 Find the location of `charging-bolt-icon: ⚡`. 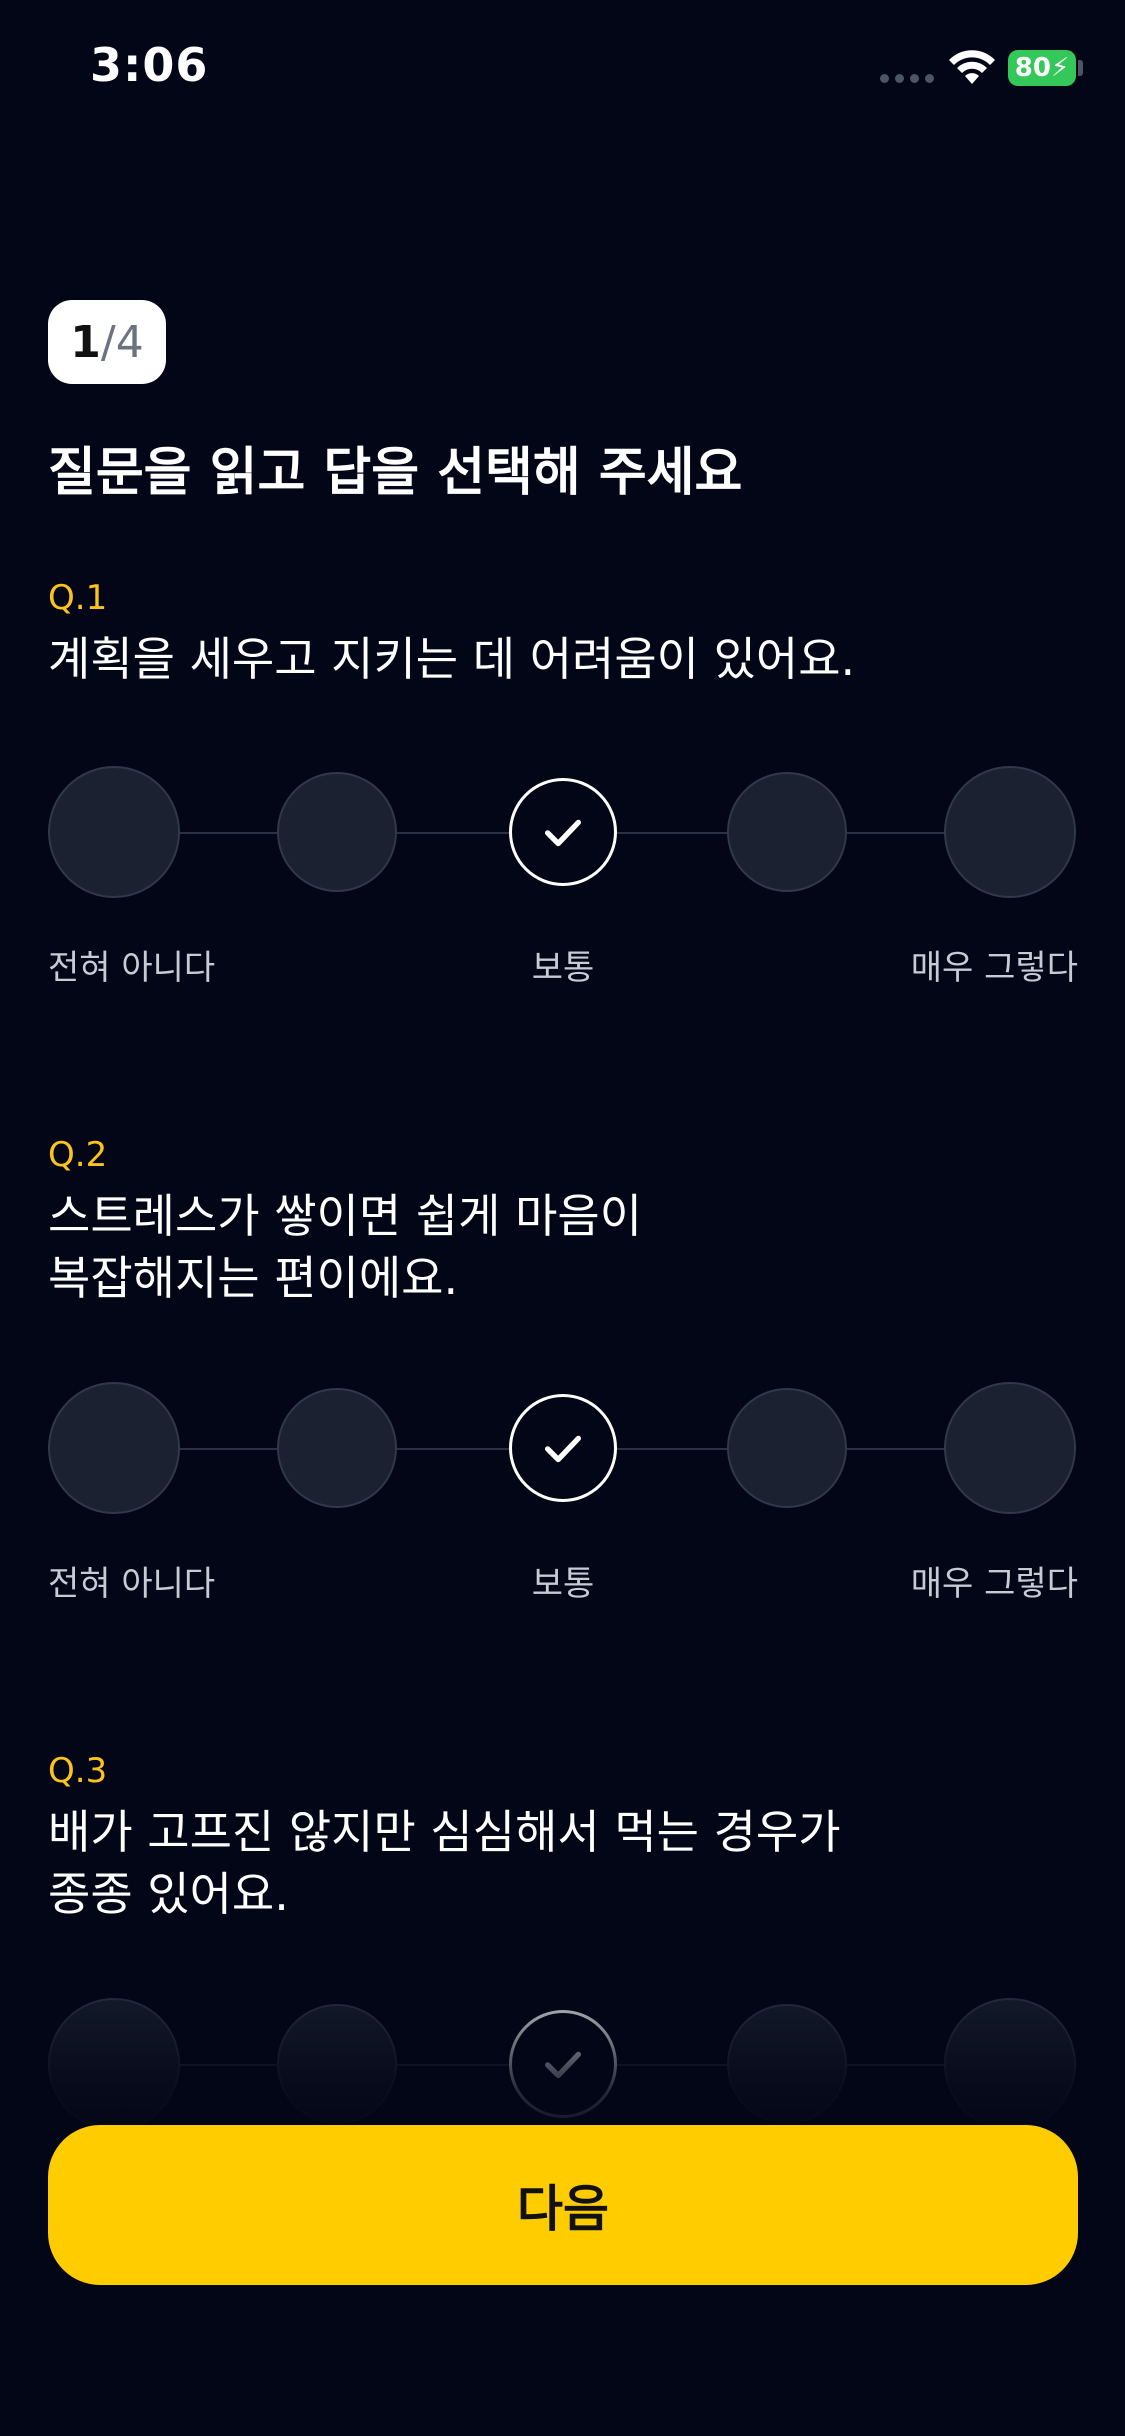

charging-bolt-icon: ⚡ is located at coordinates (1060, 68).